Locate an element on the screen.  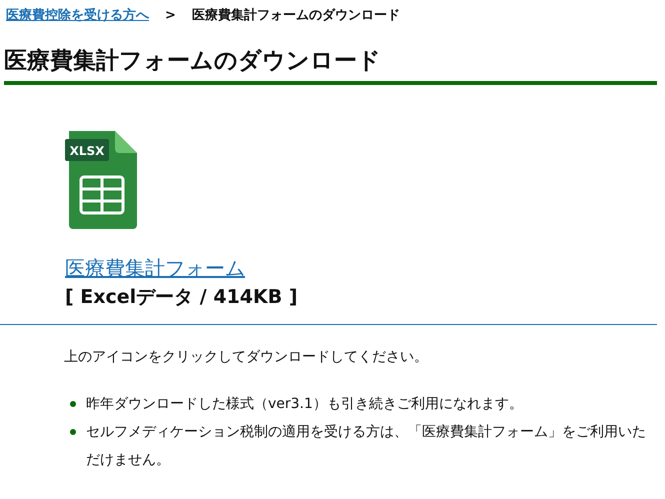
breadcrumb-current: 医療費集計フォームのダウンロード is located at coordinates (296, 15).